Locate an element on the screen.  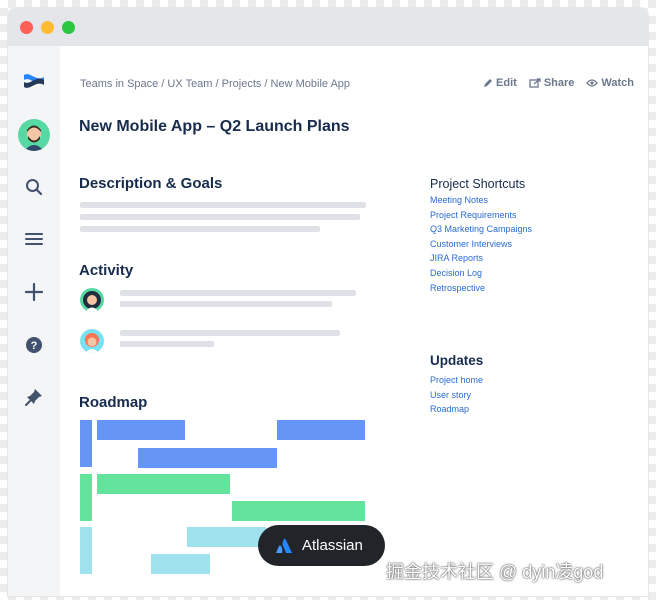
watermark: 掘金技术社区 @ dyin凌god is located at coordinates (495, 572).